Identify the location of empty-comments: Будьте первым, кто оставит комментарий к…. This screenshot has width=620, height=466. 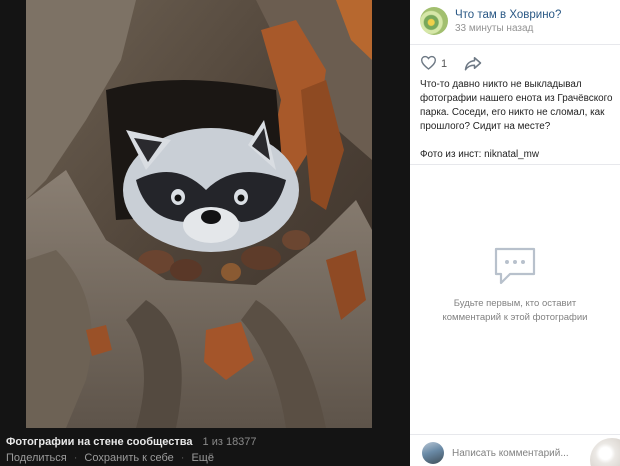
(515, 285).